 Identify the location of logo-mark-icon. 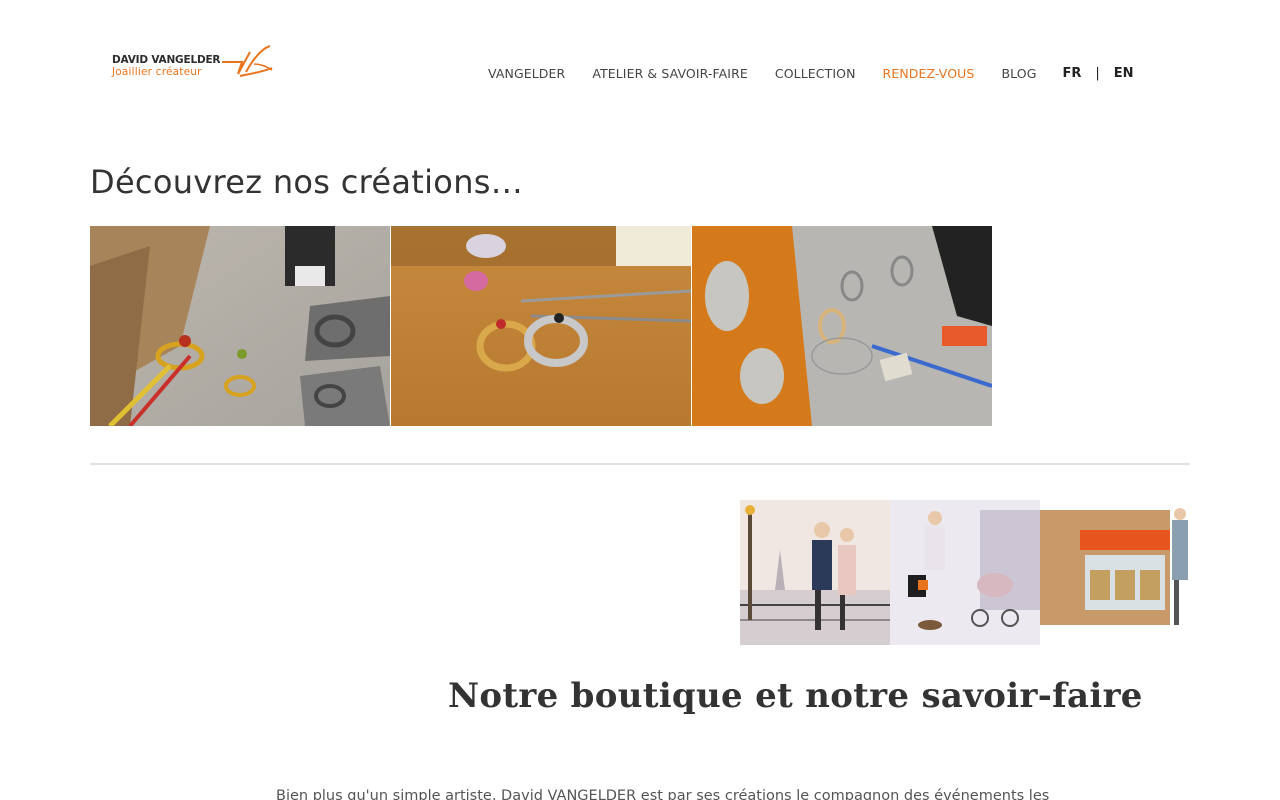
(247, 61).